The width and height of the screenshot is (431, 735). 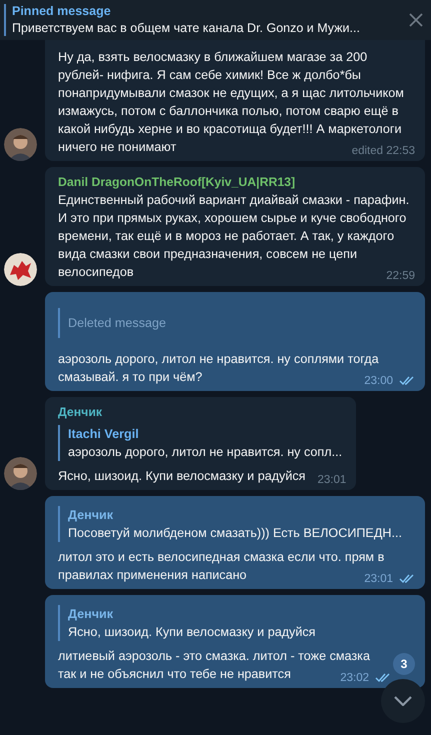 What do you see at coordinates (202, 412) in the screenshot?
I see `author-name: Денчик` at bounding box center [202, 412].